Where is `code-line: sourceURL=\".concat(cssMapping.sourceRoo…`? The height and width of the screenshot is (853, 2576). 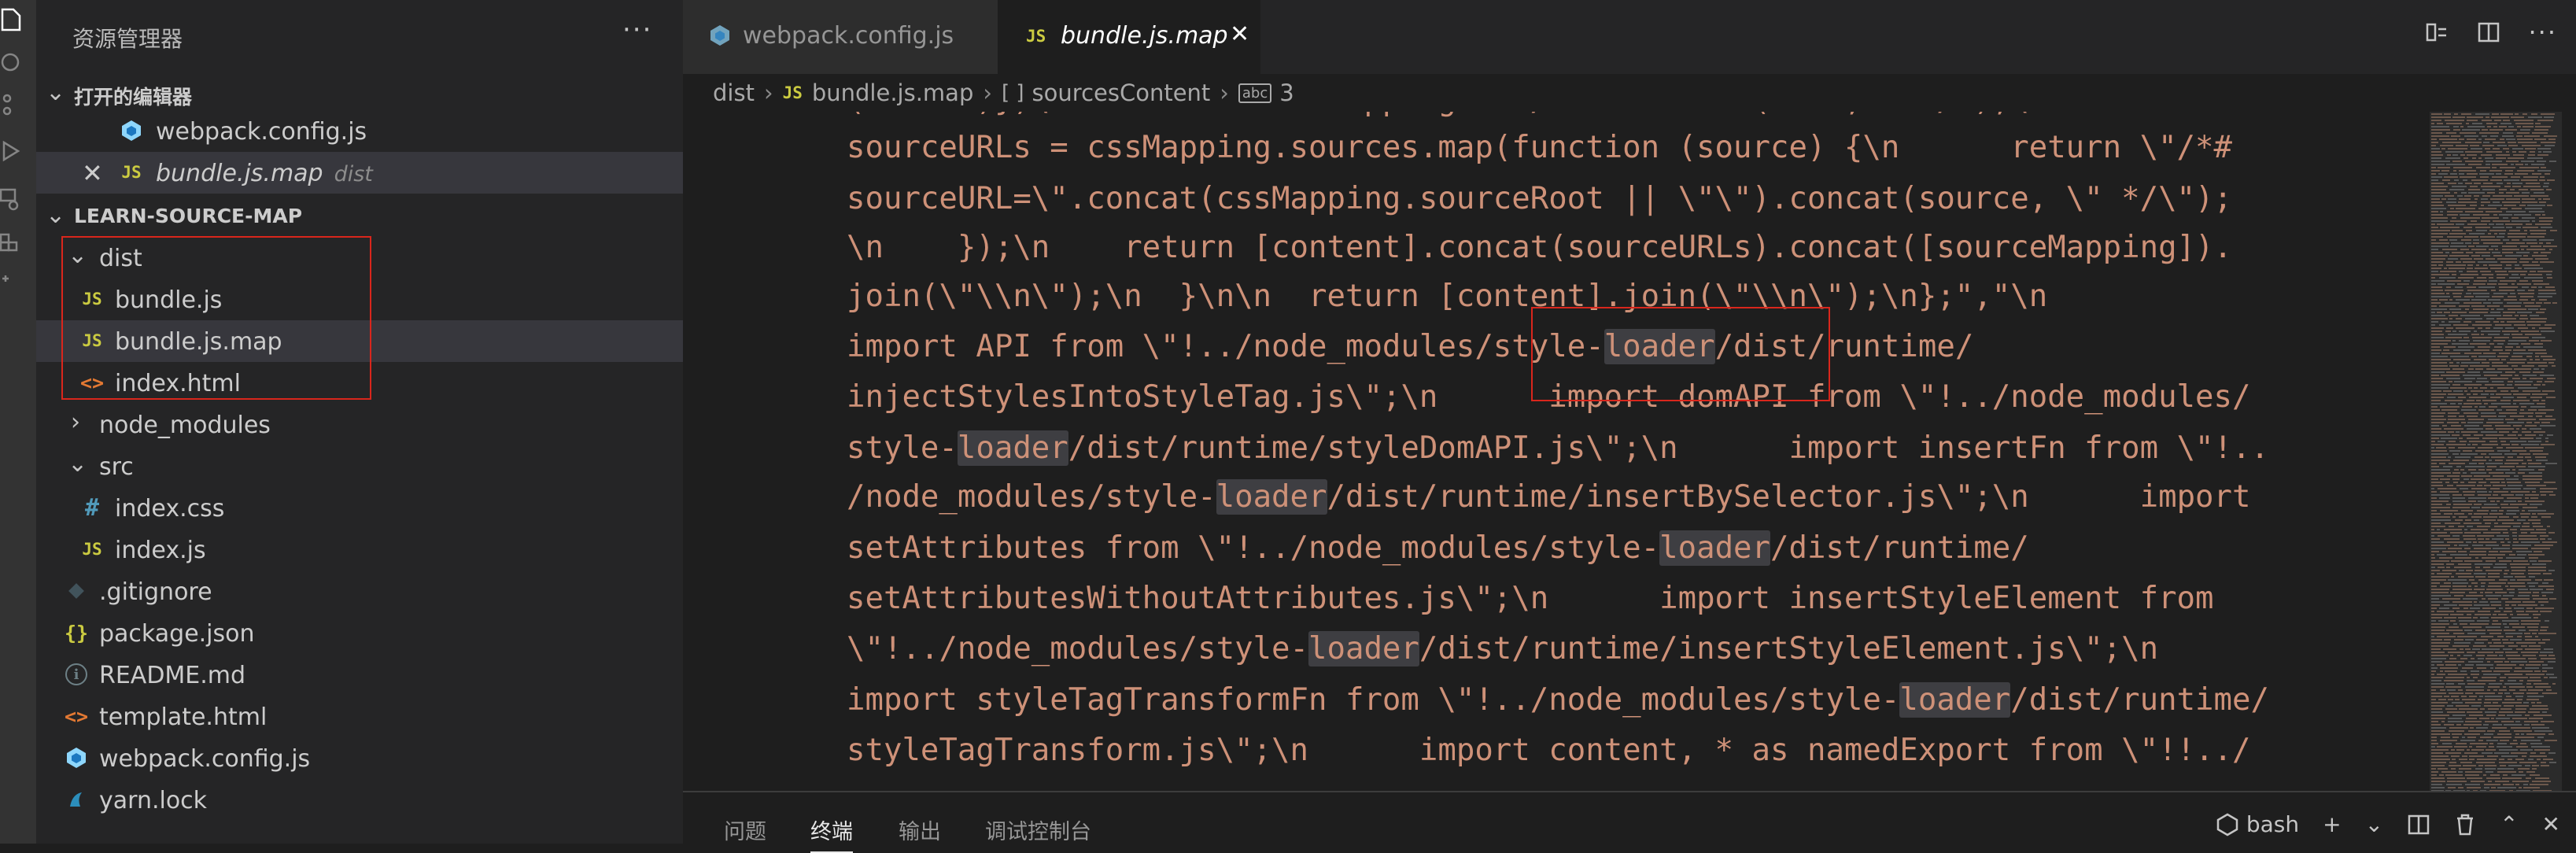
code-line: sourceURL=\".concat(cssMapping.sourceRoo… is located at coordinates (1539, 199).